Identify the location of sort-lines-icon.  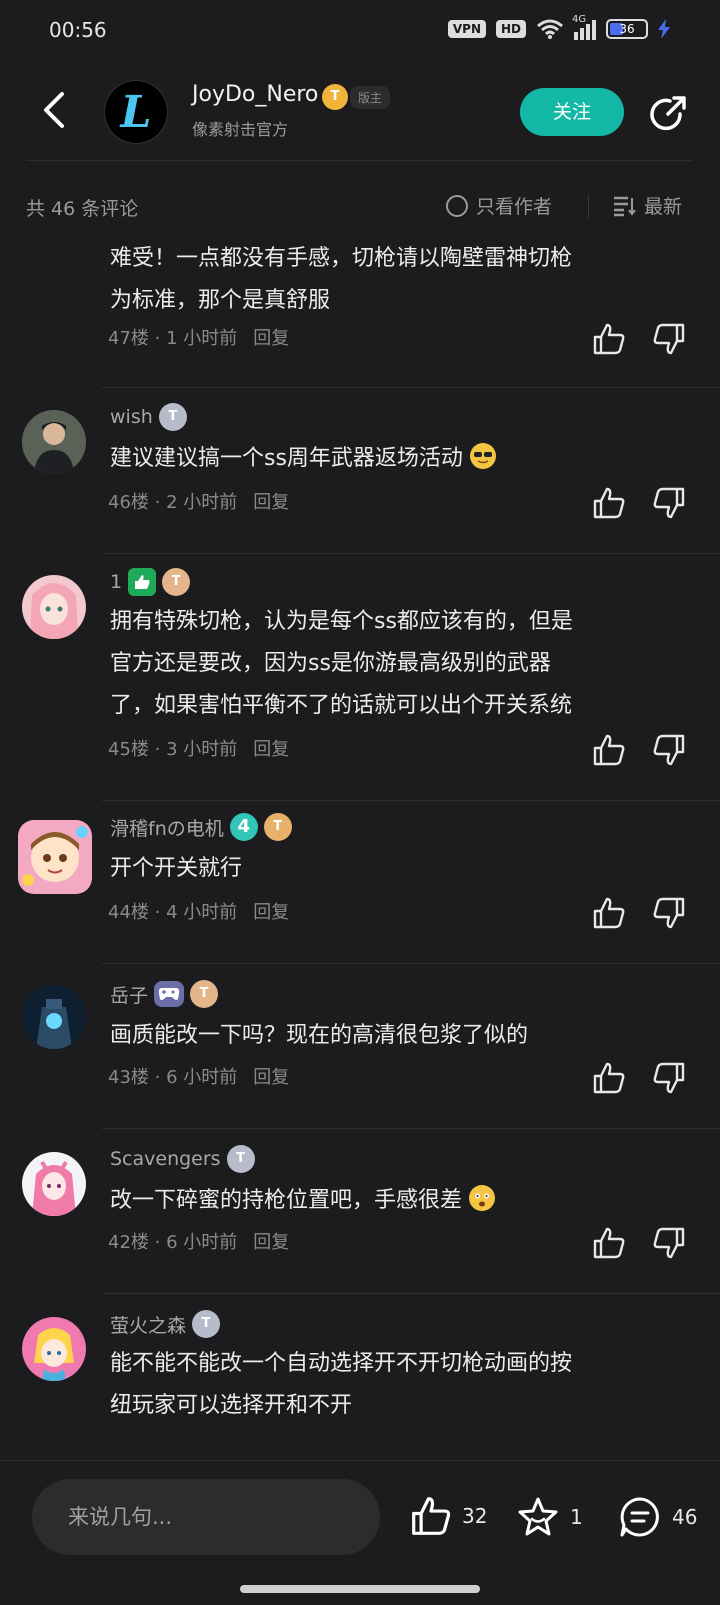
(625, 206).